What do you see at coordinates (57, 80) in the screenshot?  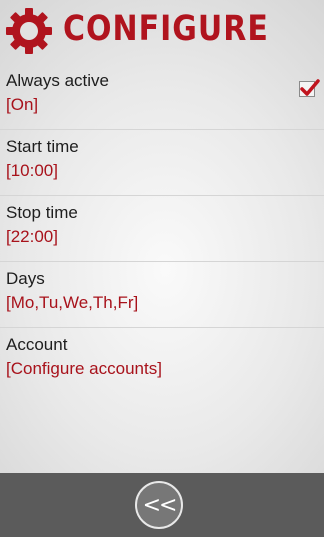 I see `setting-label: Always active` at bounding box center [57, 80].